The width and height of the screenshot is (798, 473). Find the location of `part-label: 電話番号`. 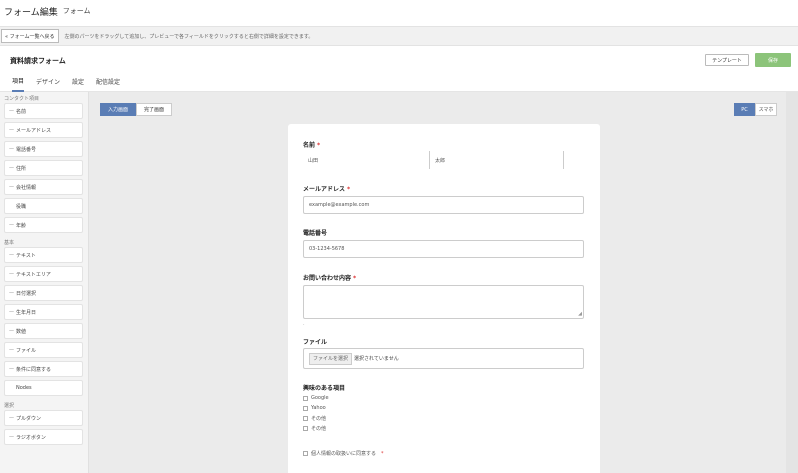

part-label: 電話番号 is located at coordinates (26, 149).